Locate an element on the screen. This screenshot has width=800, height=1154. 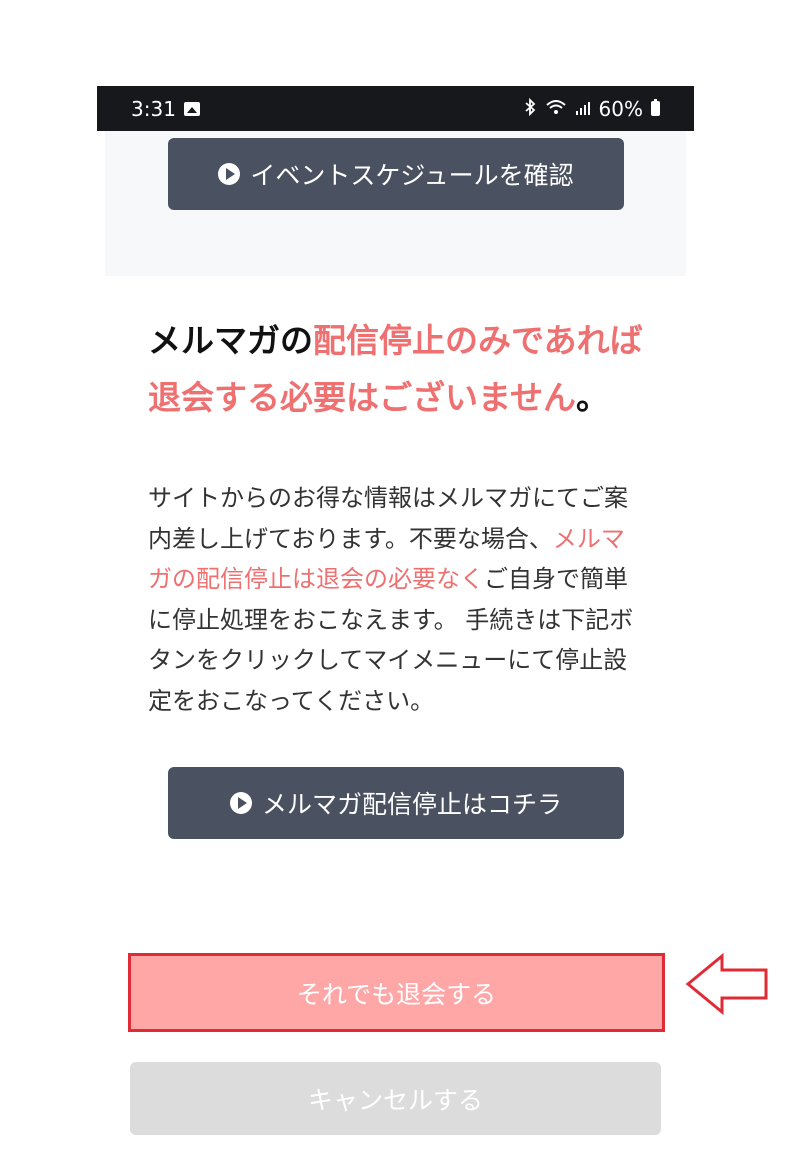
status-left: 3:31 is located at coordinates (165, 109).